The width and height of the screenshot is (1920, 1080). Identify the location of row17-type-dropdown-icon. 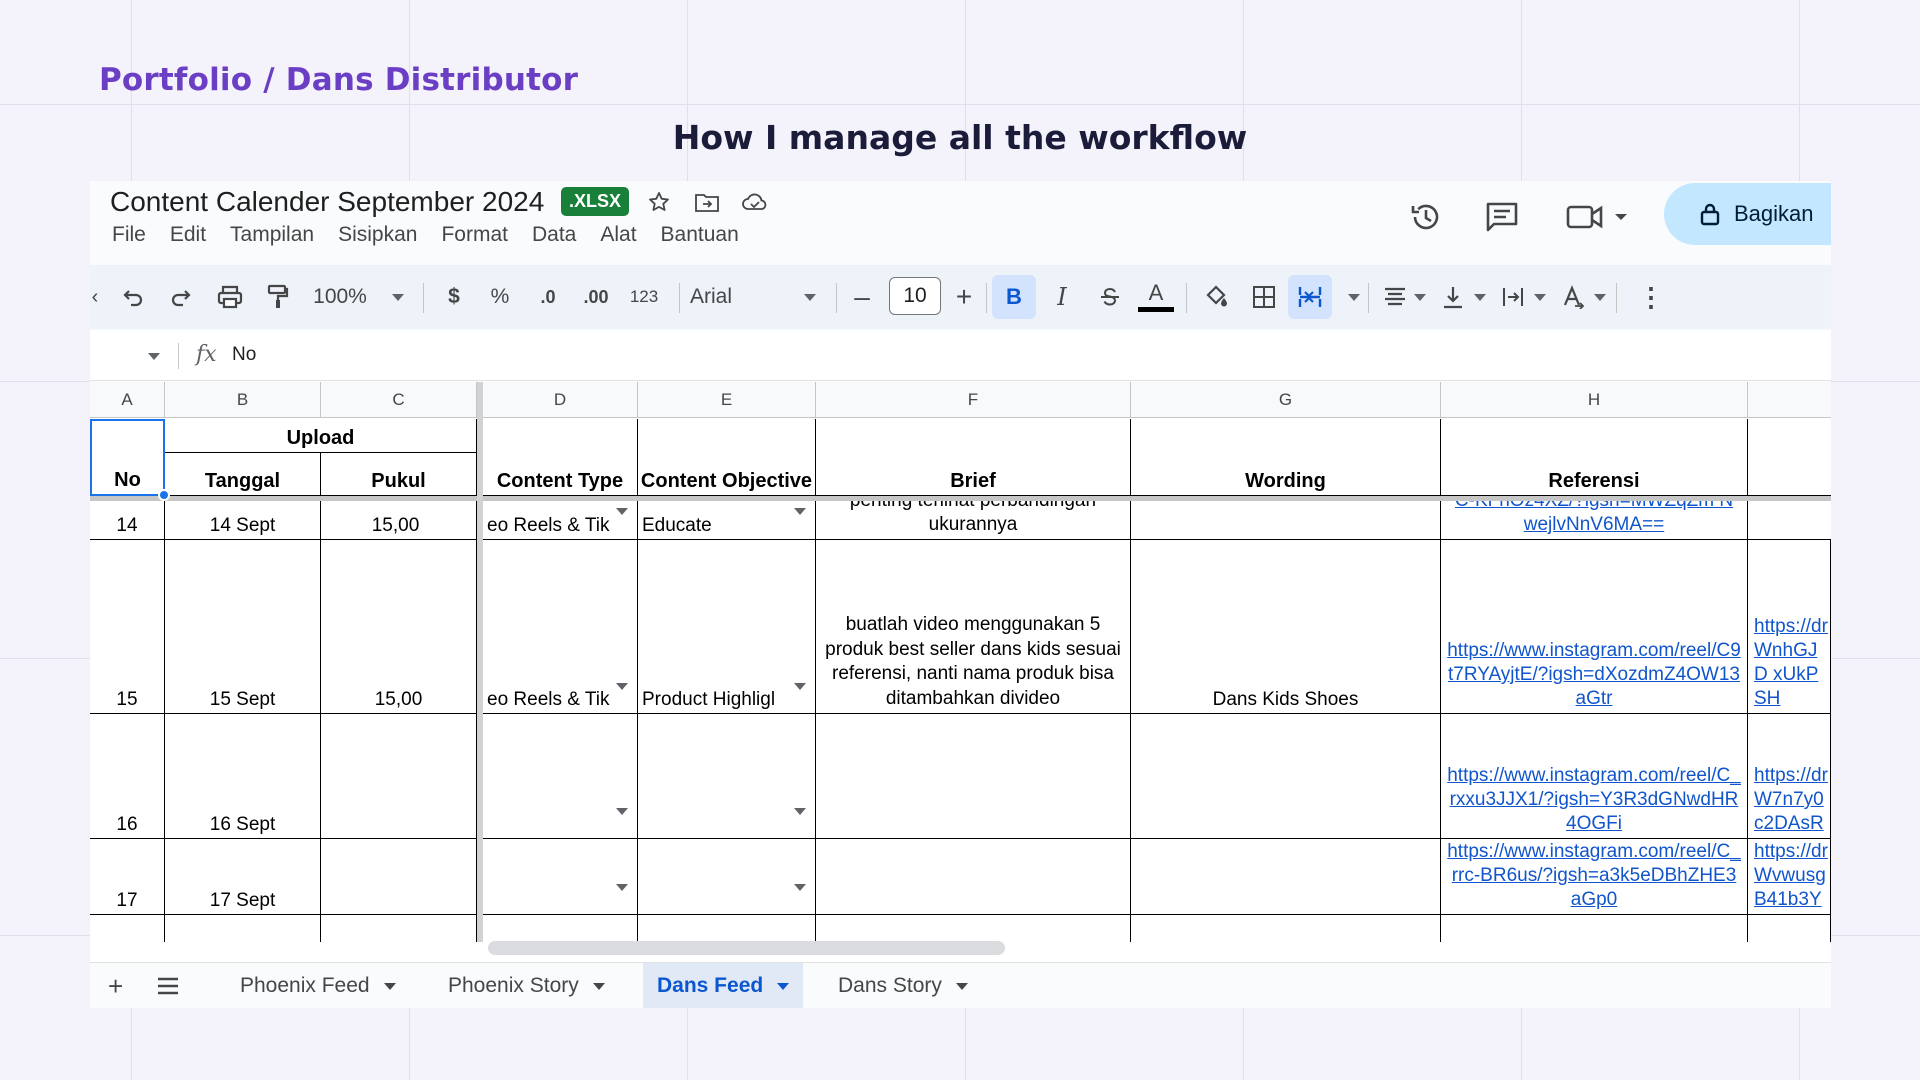
(622, 887).